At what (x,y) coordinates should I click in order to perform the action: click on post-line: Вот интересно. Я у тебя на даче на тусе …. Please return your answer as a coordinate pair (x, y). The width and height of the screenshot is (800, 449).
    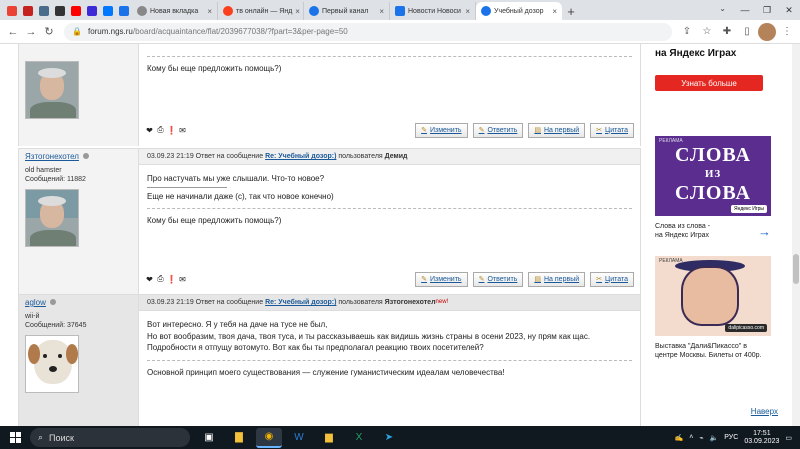
    Looking at the image, I should click on (237, 324).